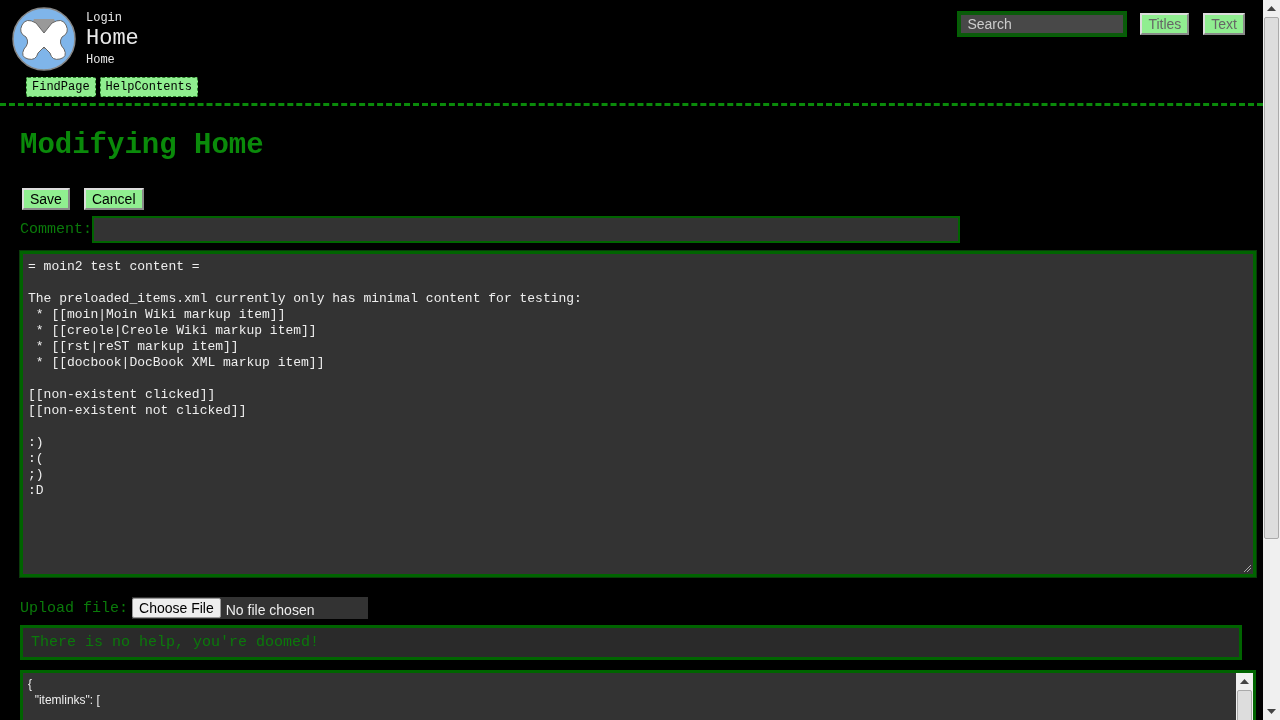 The height and width of the screenshot is (720, 1280). Describe the element at coordinates (1224, 24) in the screenshot. I see `search-button: Text` at that location.